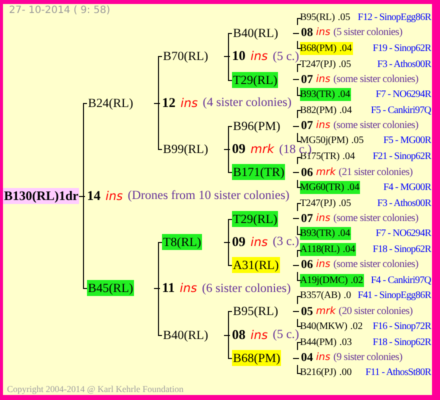  I want to click on colony-label: B96(PM), so click(257, 126).